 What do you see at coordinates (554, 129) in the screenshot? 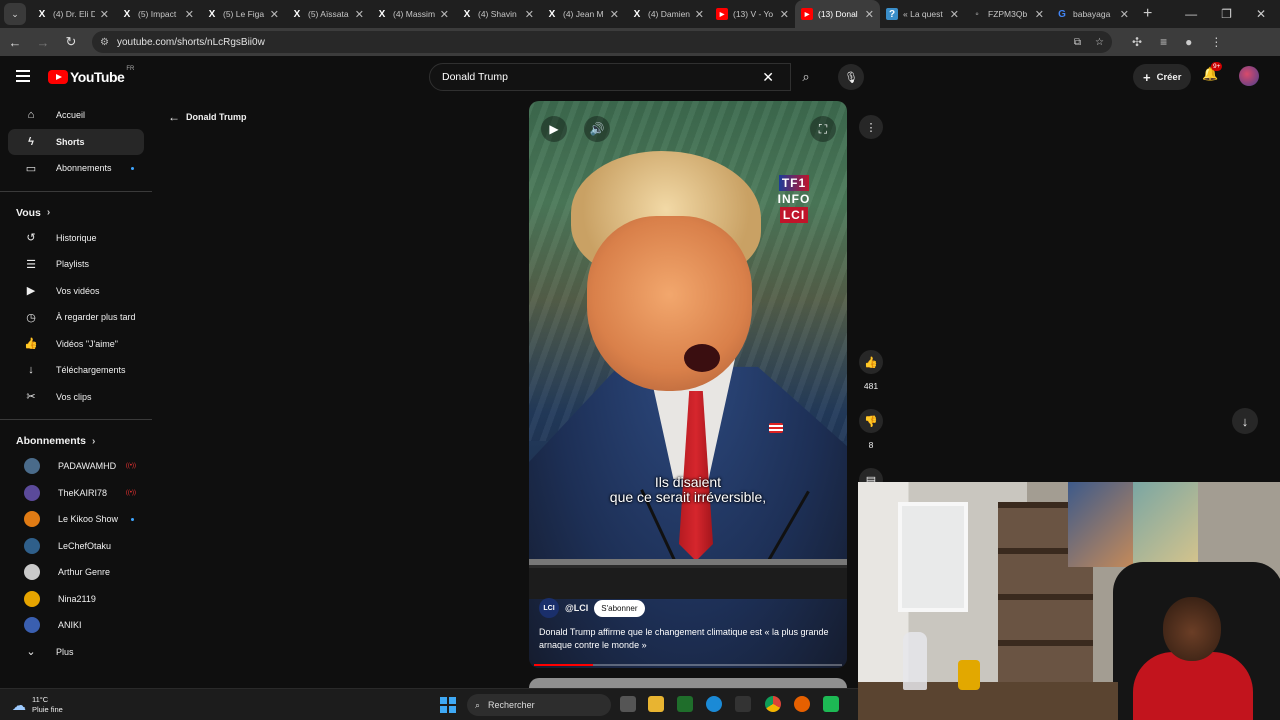
I see `play-button: ▶` at bounding box center [554, 129].